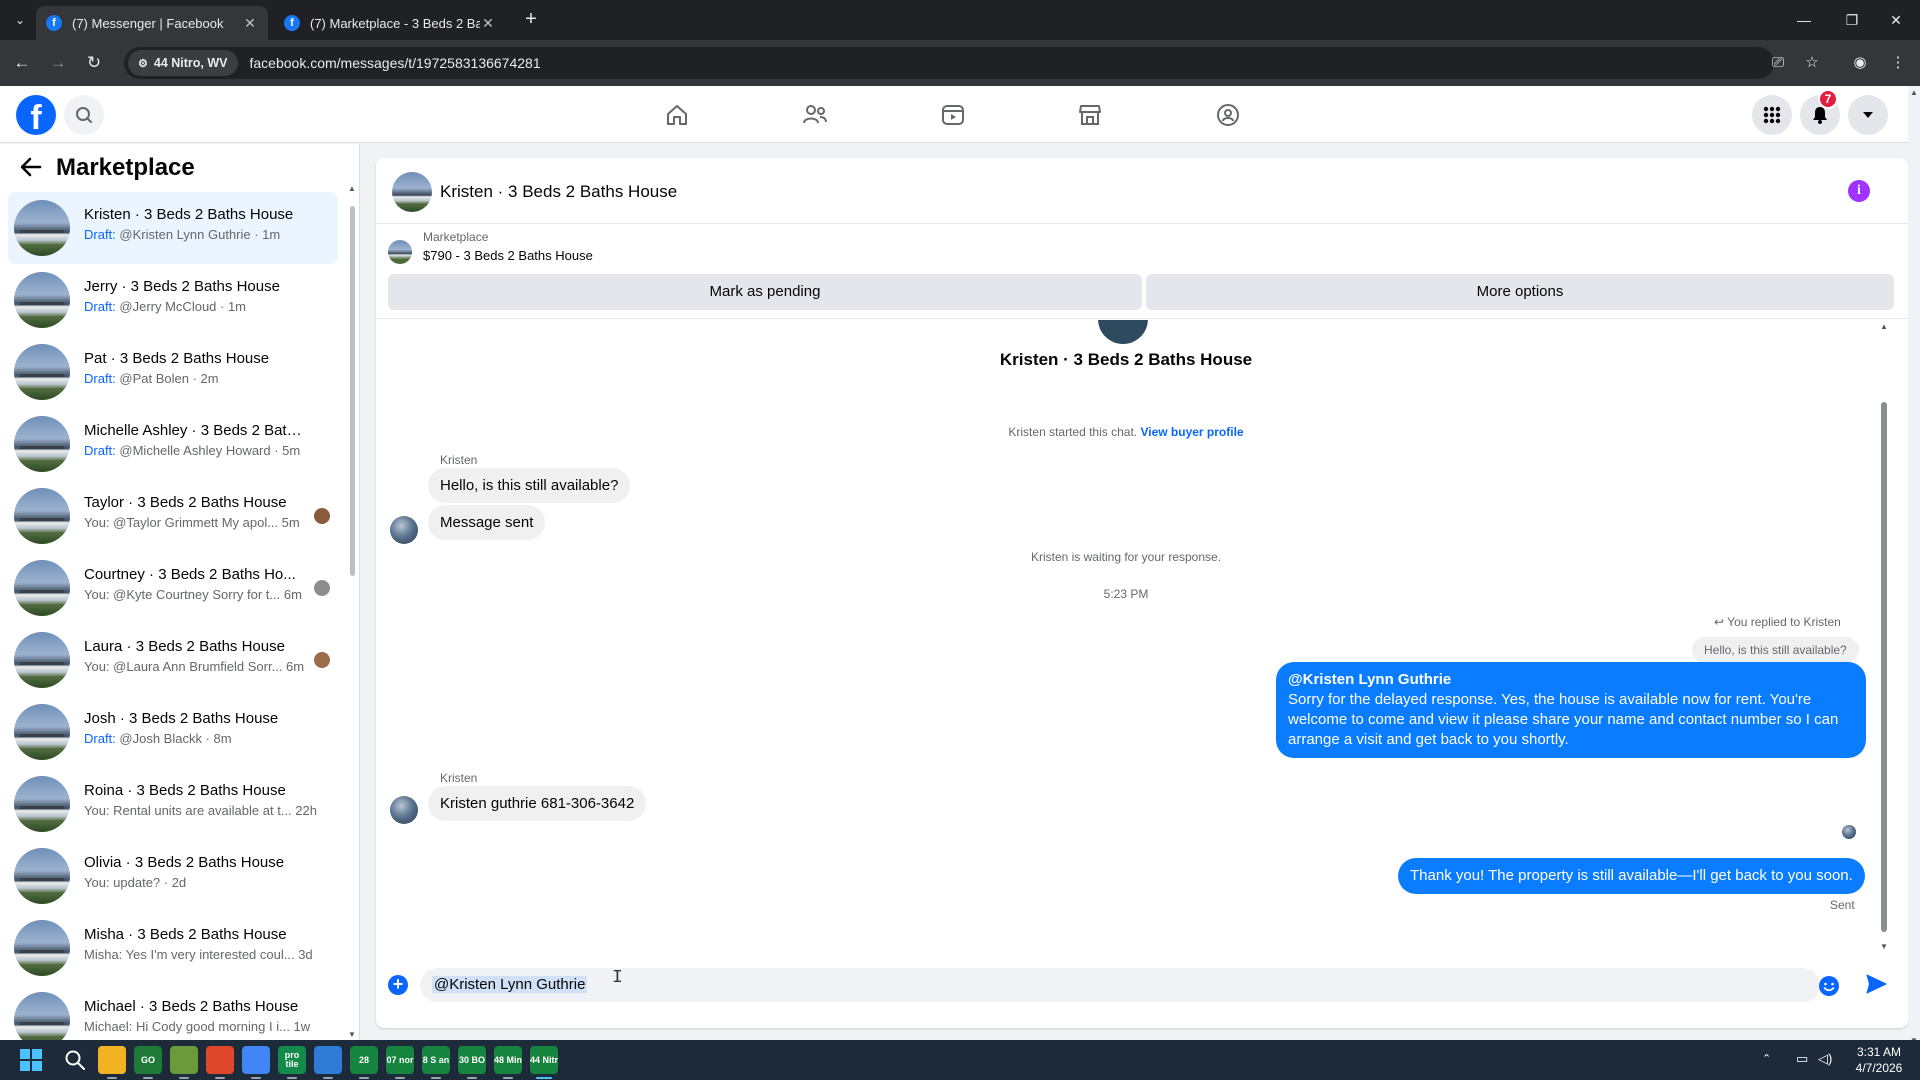 Image resolution: width=1920 pixels, height=1080 pixels. Describe the element at coordinates (1879, 1060) in the screenshot. I see `system-clock: 3:31 AM 4/7/2026` at that location.